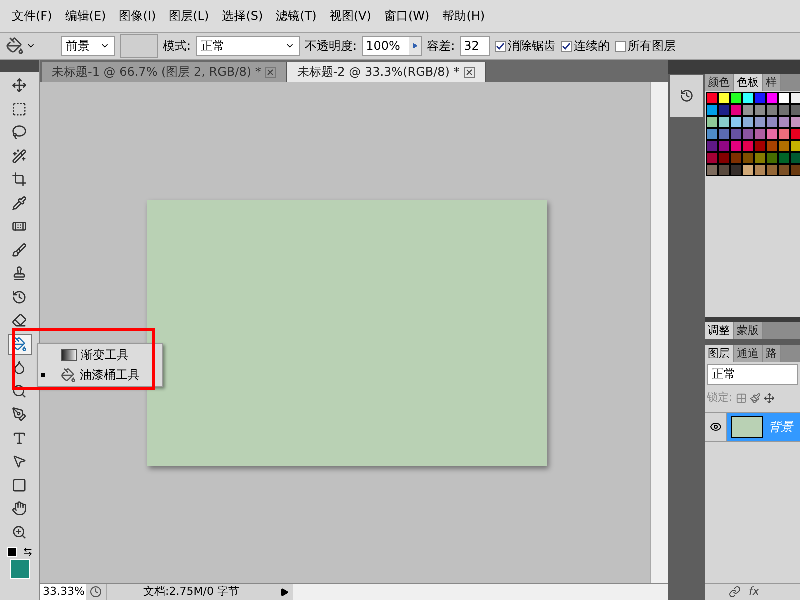  What do you see at coordinates (243, 16) in the screenshot?
I see `menu-item: 选择(S)` at bounding box center [243, 16].